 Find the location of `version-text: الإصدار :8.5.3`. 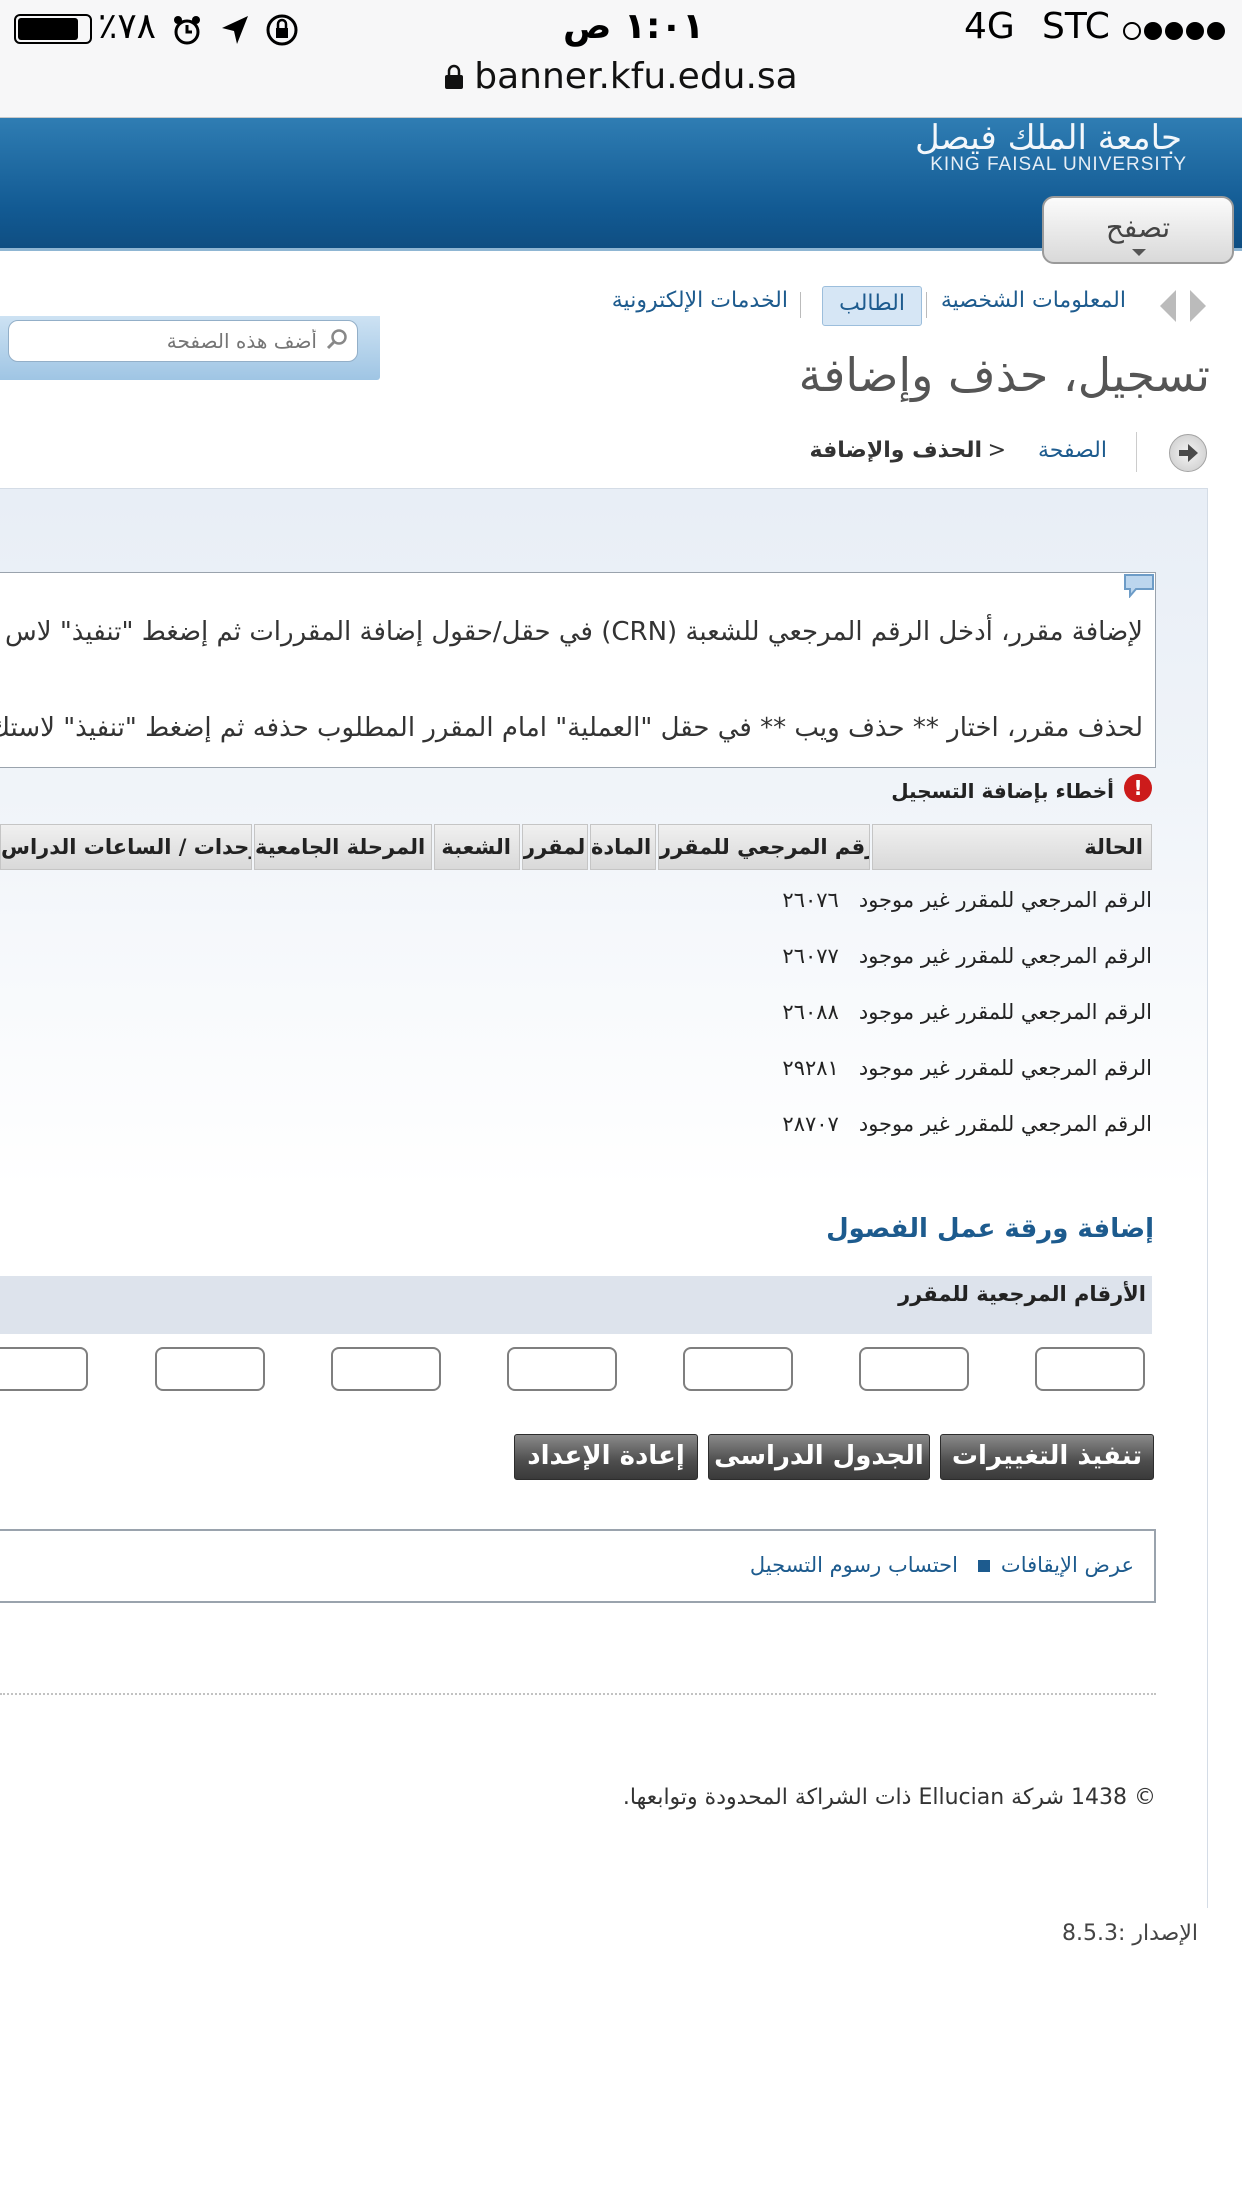

version-text: الإصدار :8.5.3 is located at coordinates (1129, 1933).